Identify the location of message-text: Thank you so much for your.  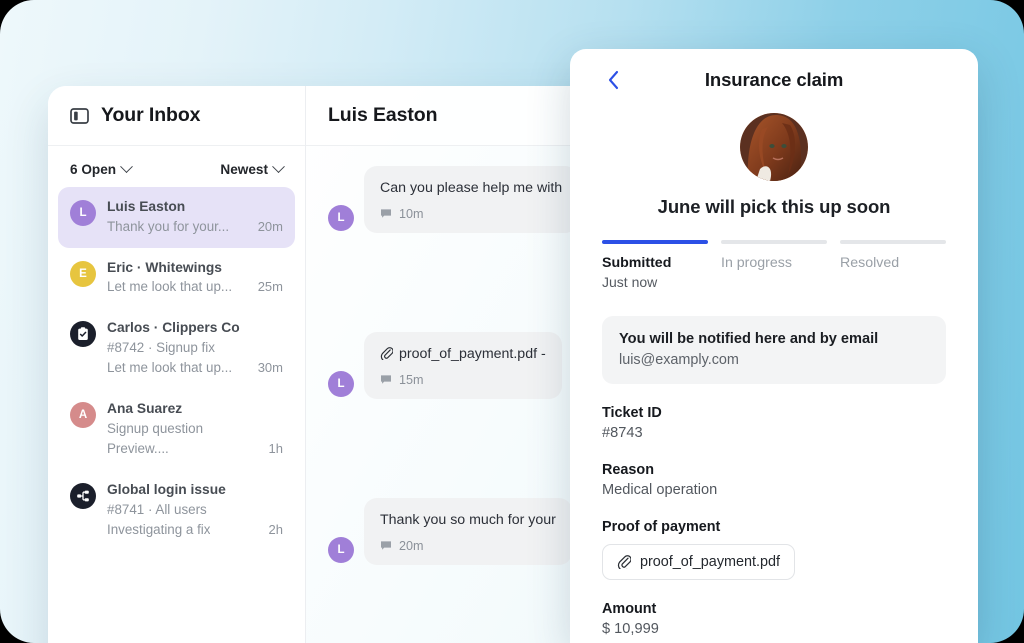
(468, 520).